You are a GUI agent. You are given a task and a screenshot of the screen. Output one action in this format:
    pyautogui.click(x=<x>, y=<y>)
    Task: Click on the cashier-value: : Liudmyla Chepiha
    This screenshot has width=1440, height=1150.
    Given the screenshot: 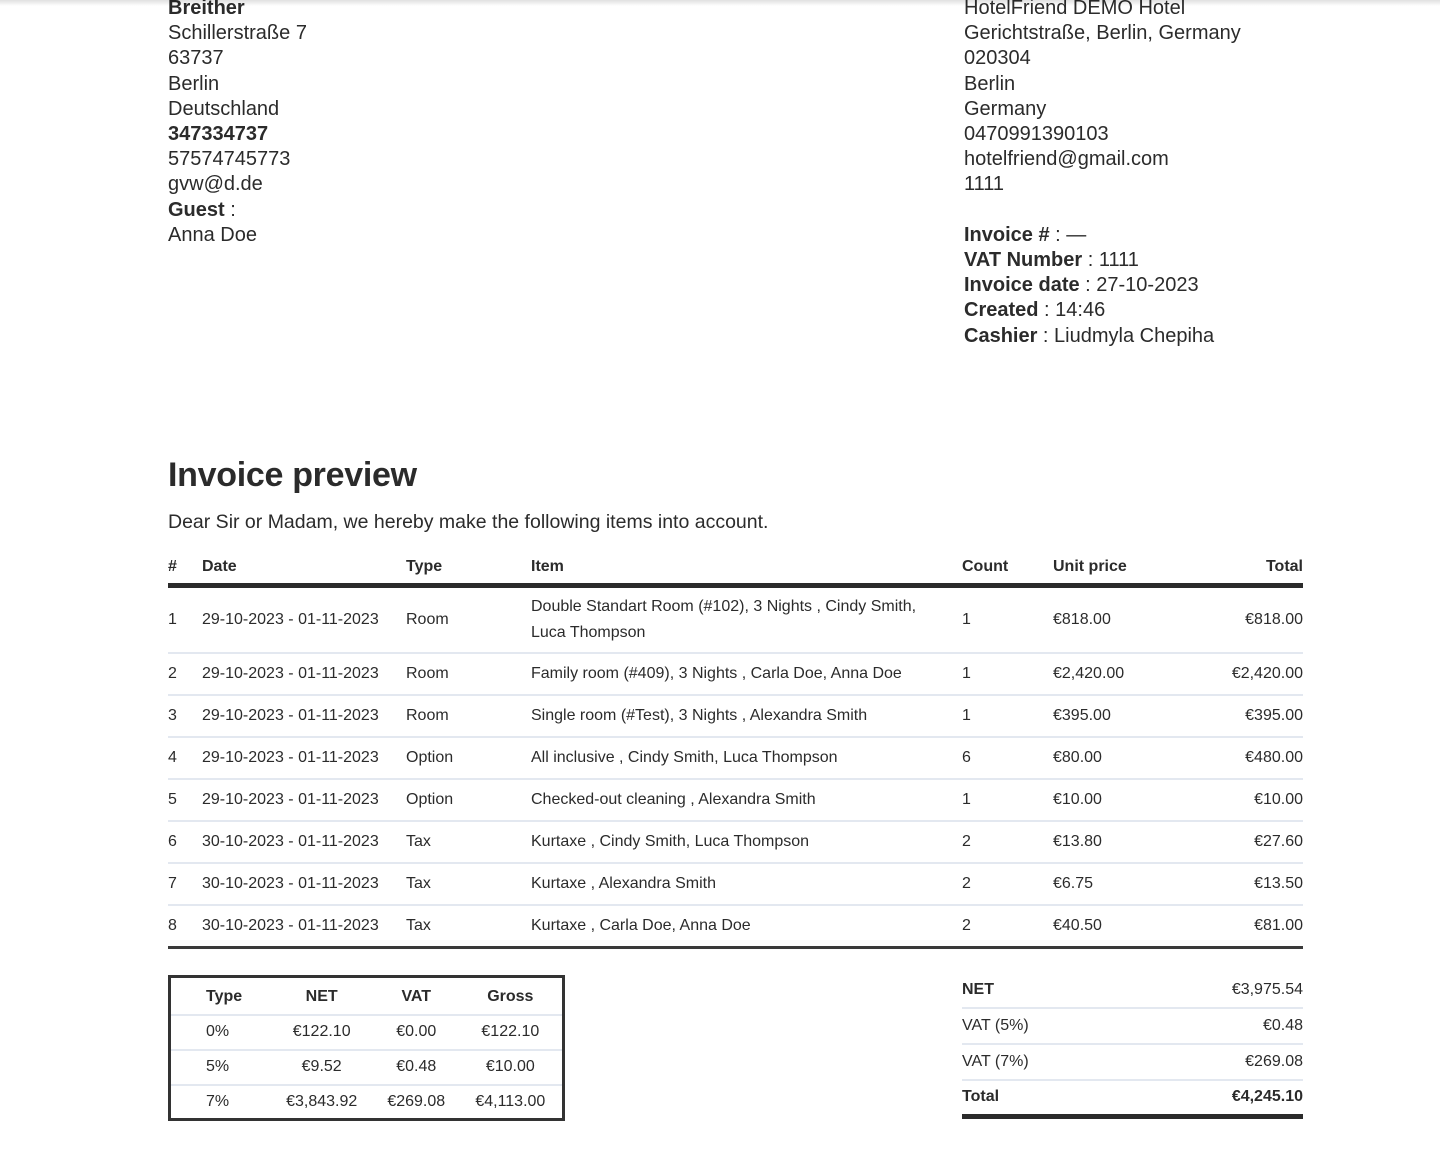 What is the action you would take?
    pyautogui.click(x=1126, y=335)
    